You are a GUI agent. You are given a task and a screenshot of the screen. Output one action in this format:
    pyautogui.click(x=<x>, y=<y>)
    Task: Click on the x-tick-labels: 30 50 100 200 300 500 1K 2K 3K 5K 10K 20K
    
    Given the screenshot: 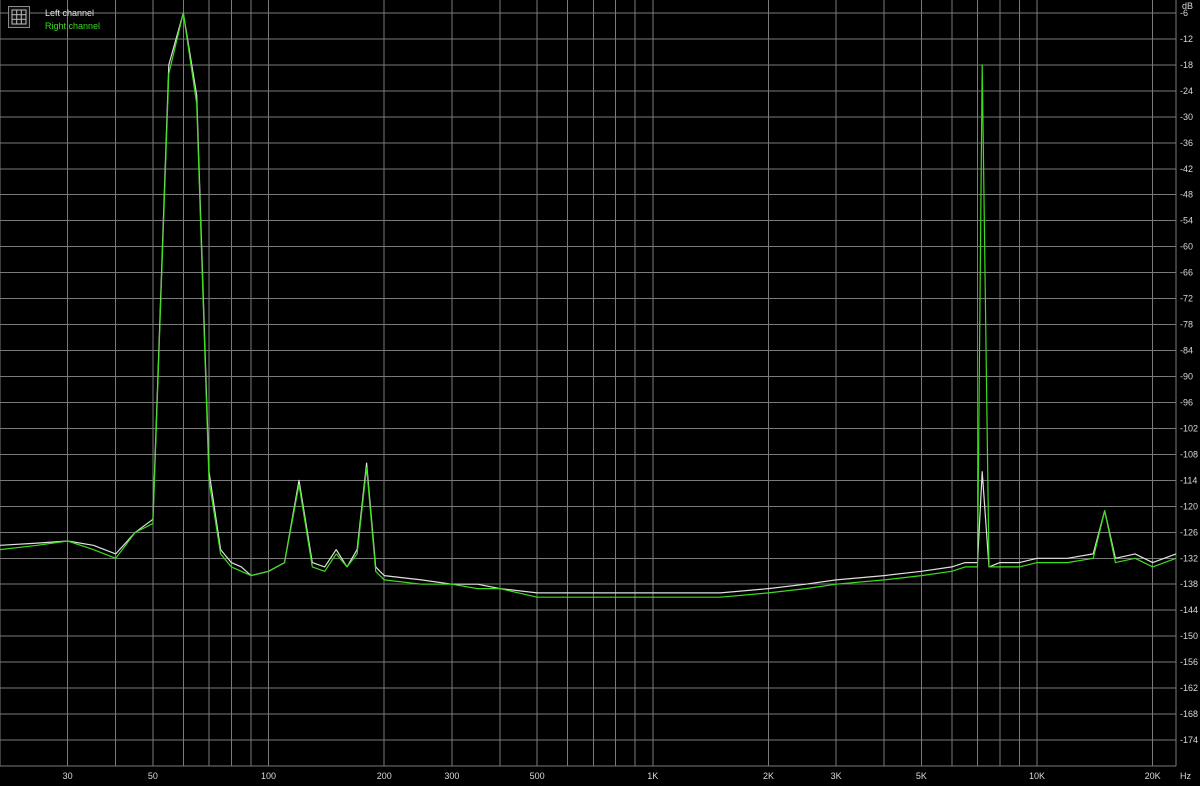 What is the action you would take?
    pyautogui.click(x=612, y=776)
    